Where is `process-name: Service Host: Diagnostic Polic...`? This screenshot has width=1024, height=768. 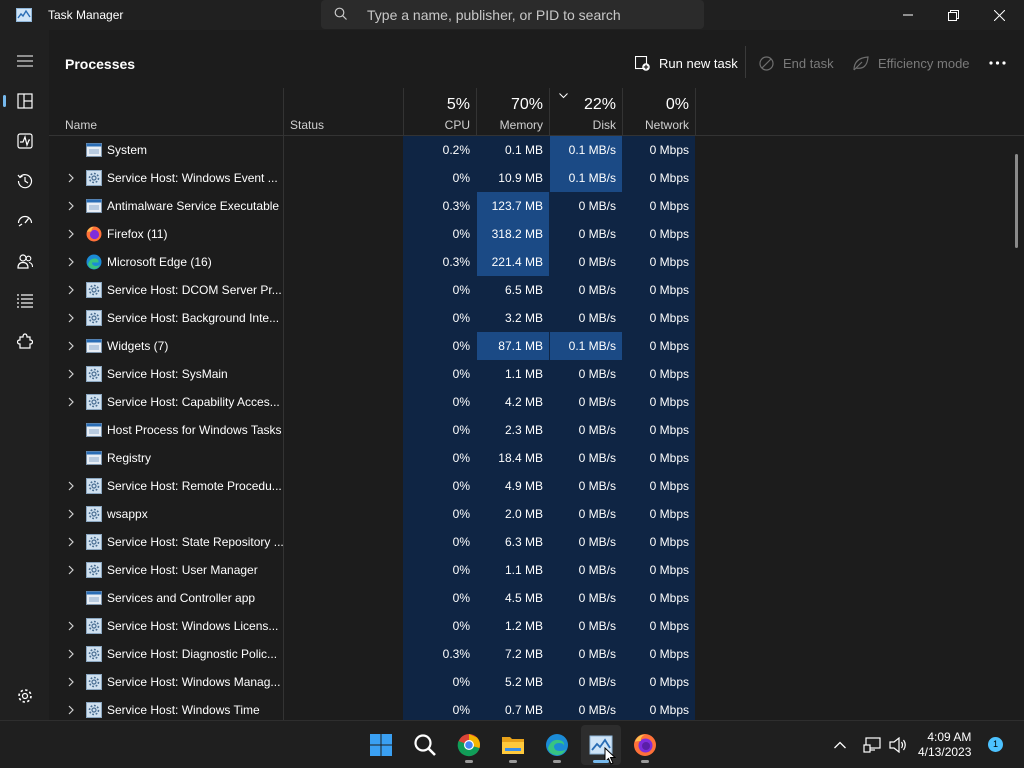 process-name: Service Host: Diagnostic Polic... is located at coordinates (192, 654).